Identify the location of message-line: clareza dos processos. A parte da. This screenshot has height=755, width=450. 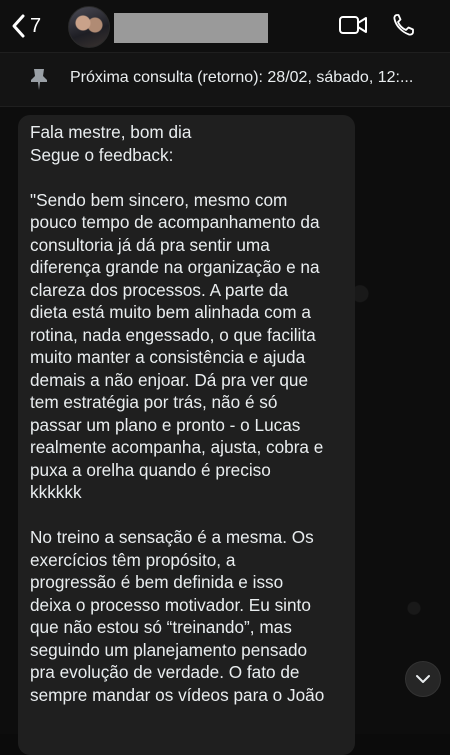
(159, 289).